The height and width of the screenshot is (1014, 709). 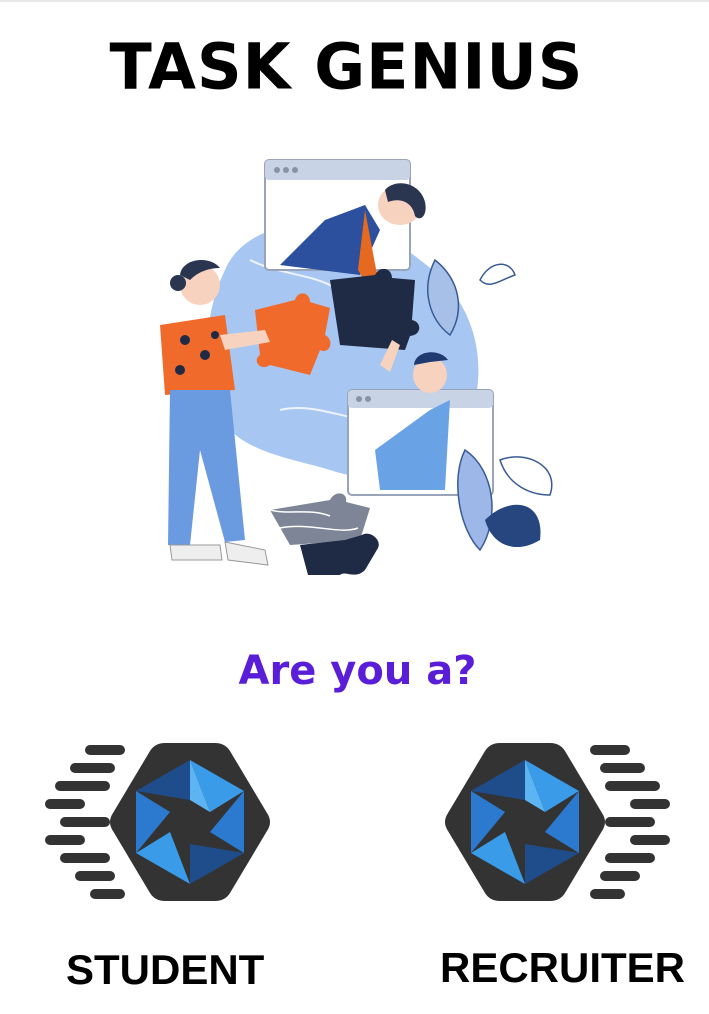 I want to click on role-question: Are you a?, so click(x=357, y=671).